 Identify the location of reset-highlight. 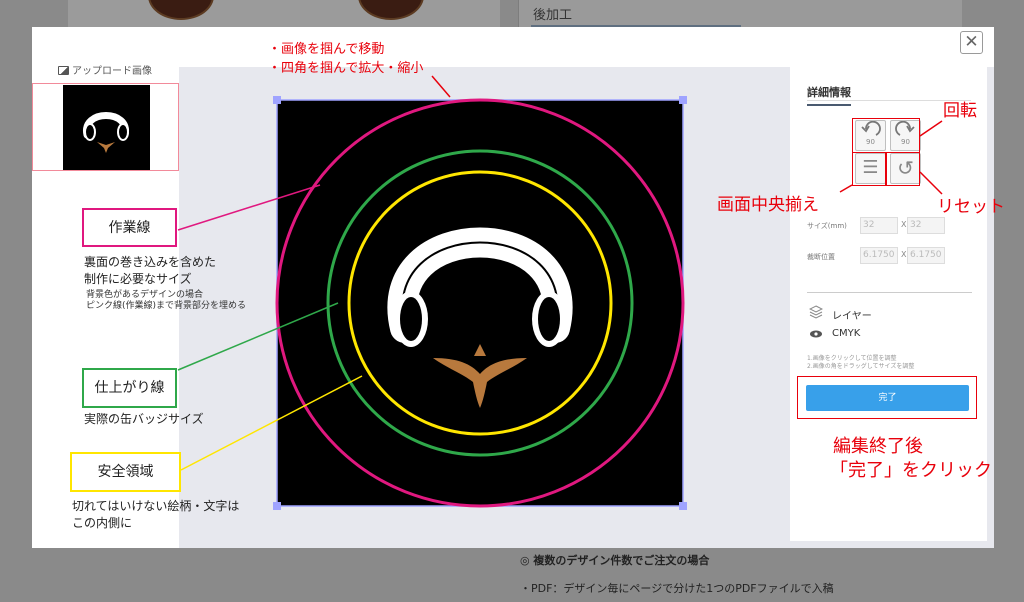
(903, 169).